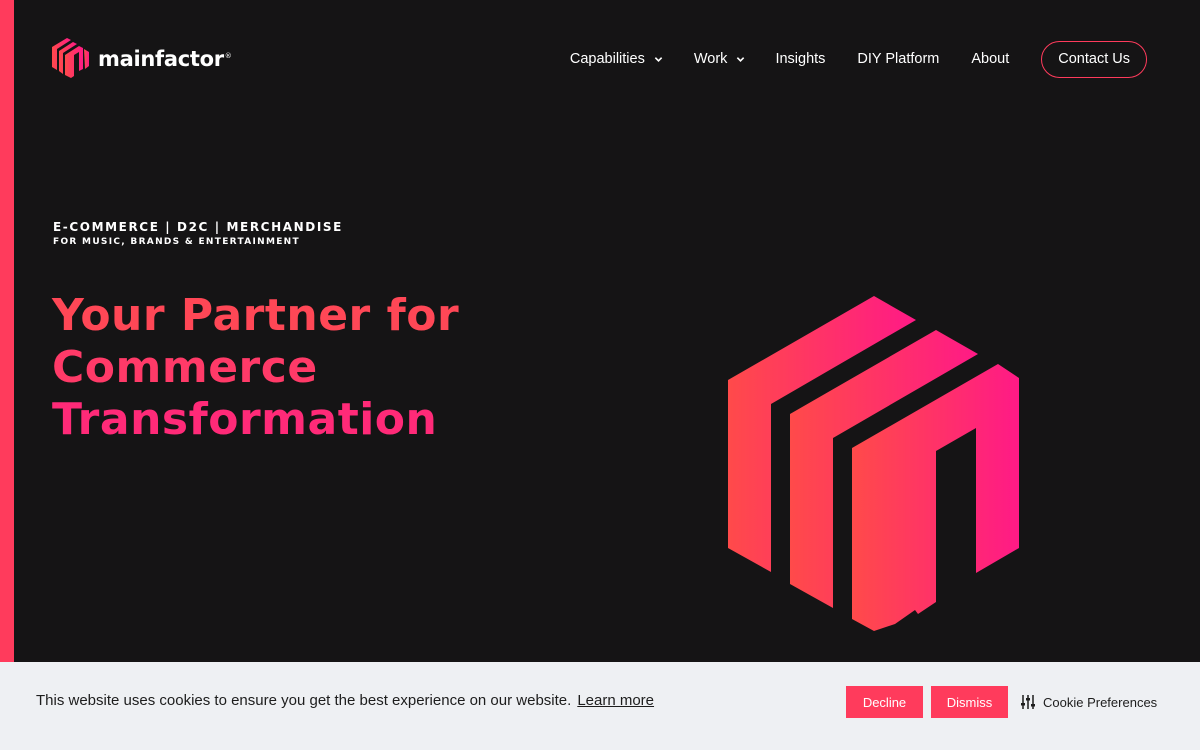  What do you see at coordinates (245, 419) in the screenshot?
I see `hero-title-line-3: Transformation` at bounding box center [245, 419].